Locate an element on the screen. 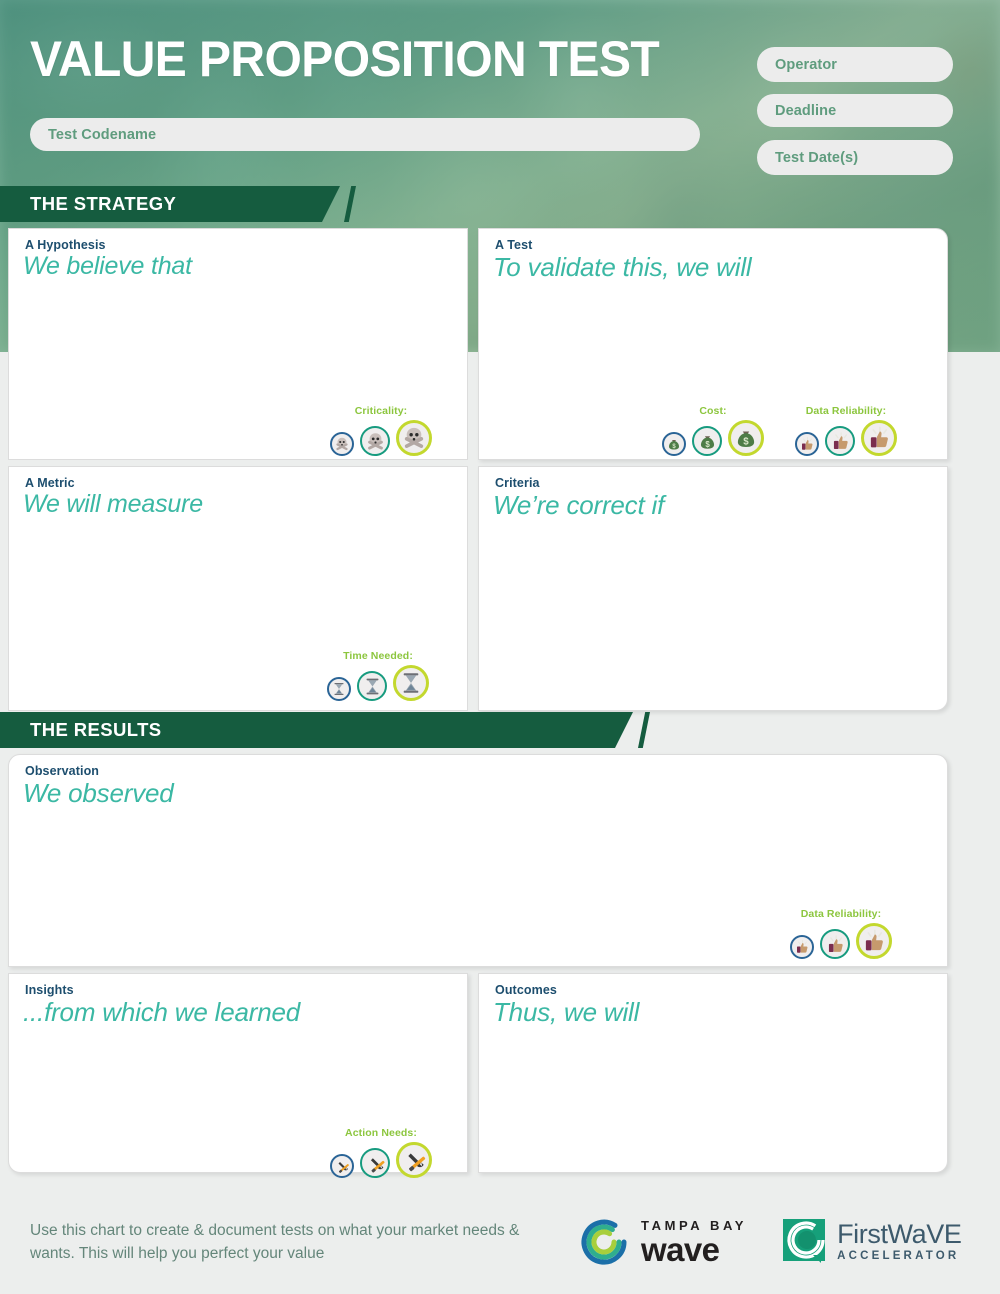 The height and width of the screenshot is (1294, 1000). panel-label-test: A Test is located at coordinates (514, 245).